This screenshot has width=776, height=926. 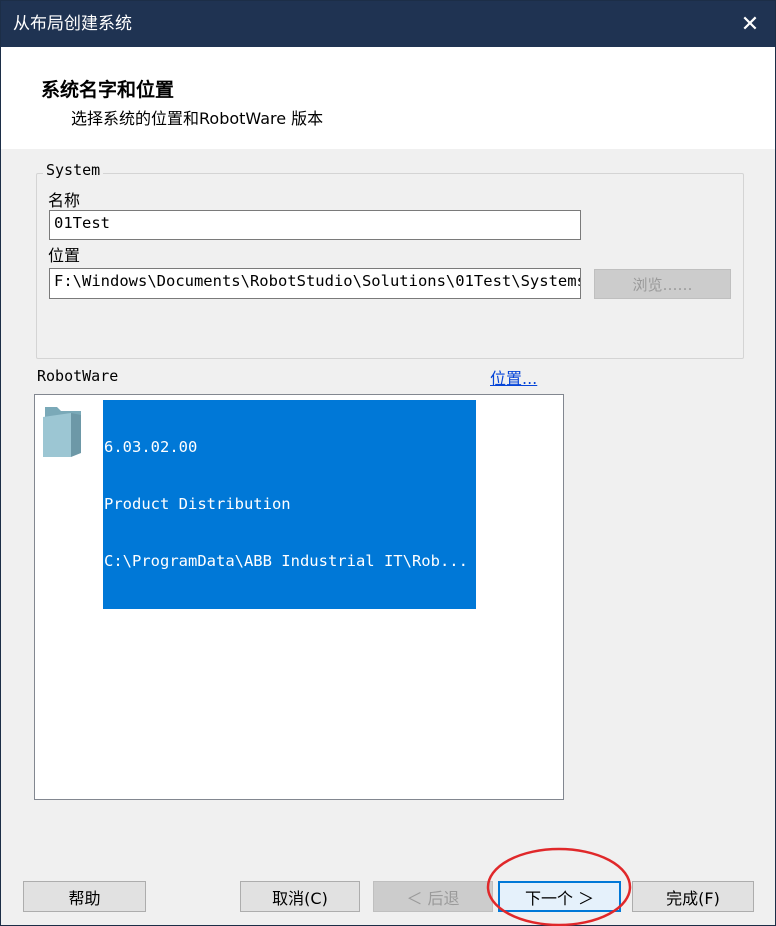 What do you see at coordinates (64, 255) in the screenshot?
I see `system-location-label: 位置` at bounding box center [64, 255].